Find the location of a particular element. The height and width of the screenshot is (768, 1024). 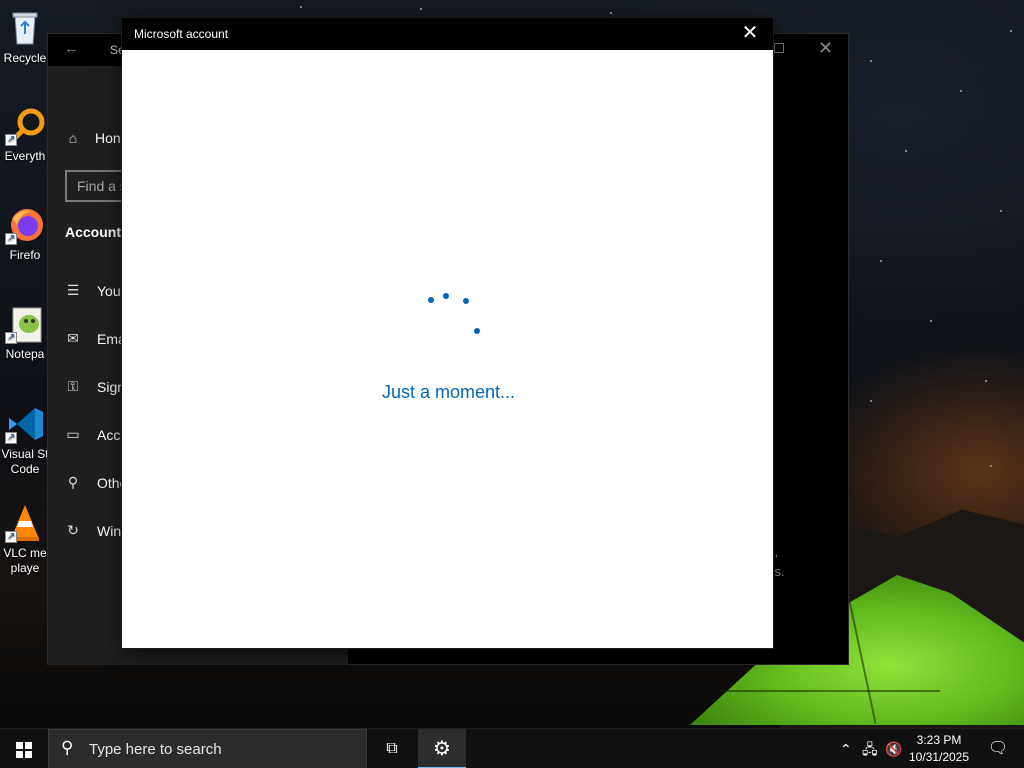

everything-search-icon is located at coordinates (25, 126).